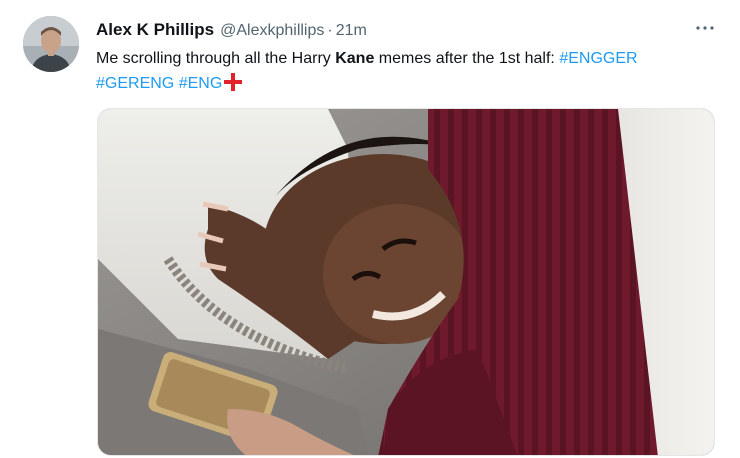  What do you see at coordinates (355, 58) in the screenshot?
I see `tweet-text-keyword: Kane` at bounding box center [355, 58].